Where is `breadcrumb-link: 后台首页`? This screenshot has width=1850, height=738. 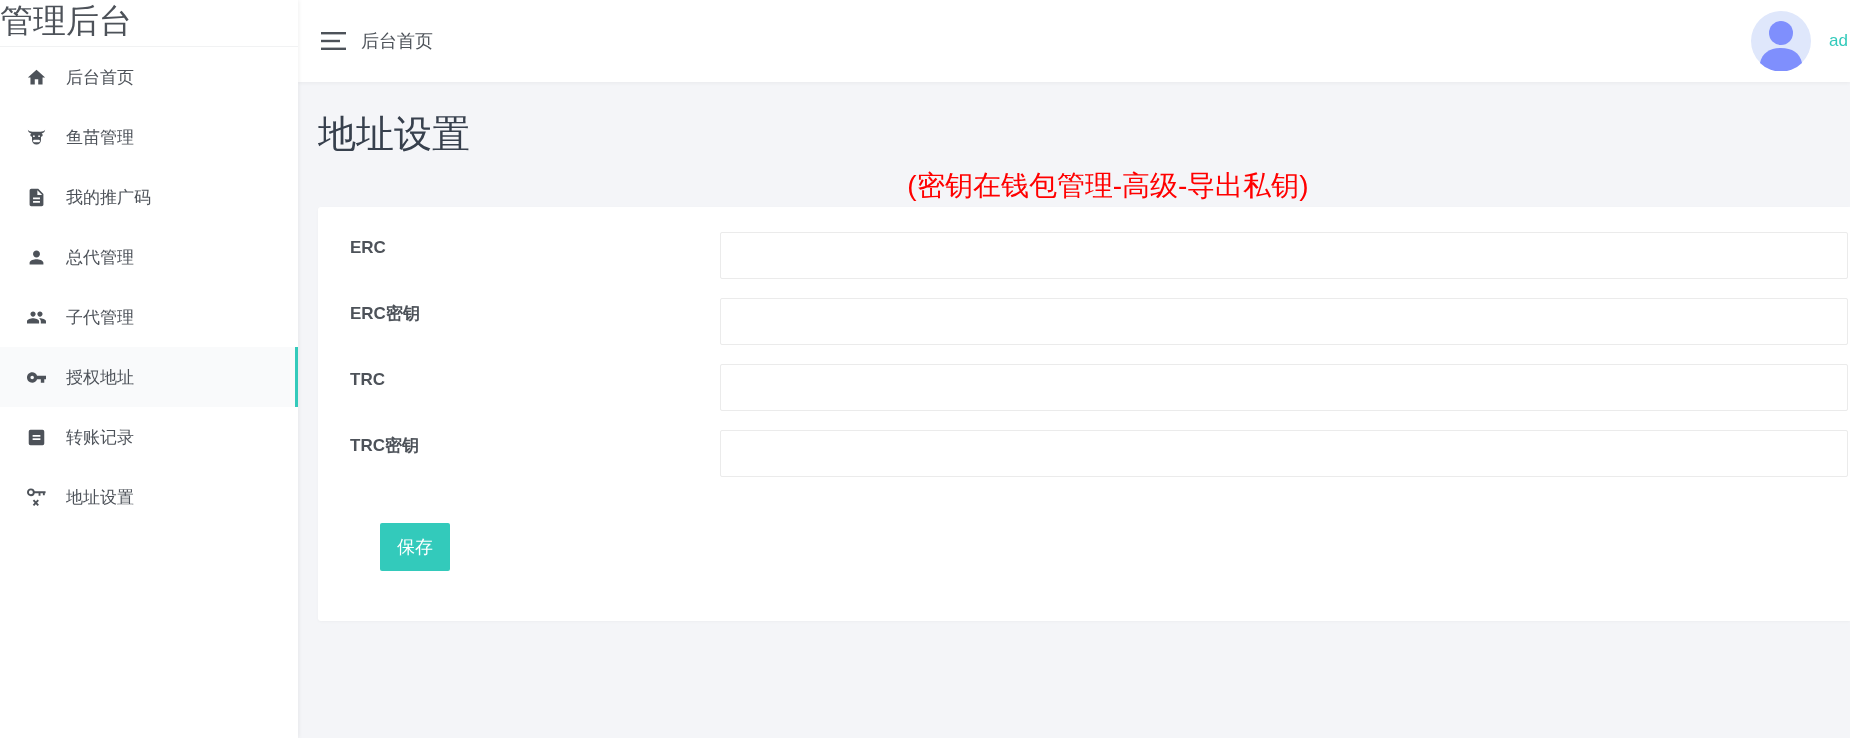 breadcrumb-link: 后台首页 is located at coordinates (397, 41).